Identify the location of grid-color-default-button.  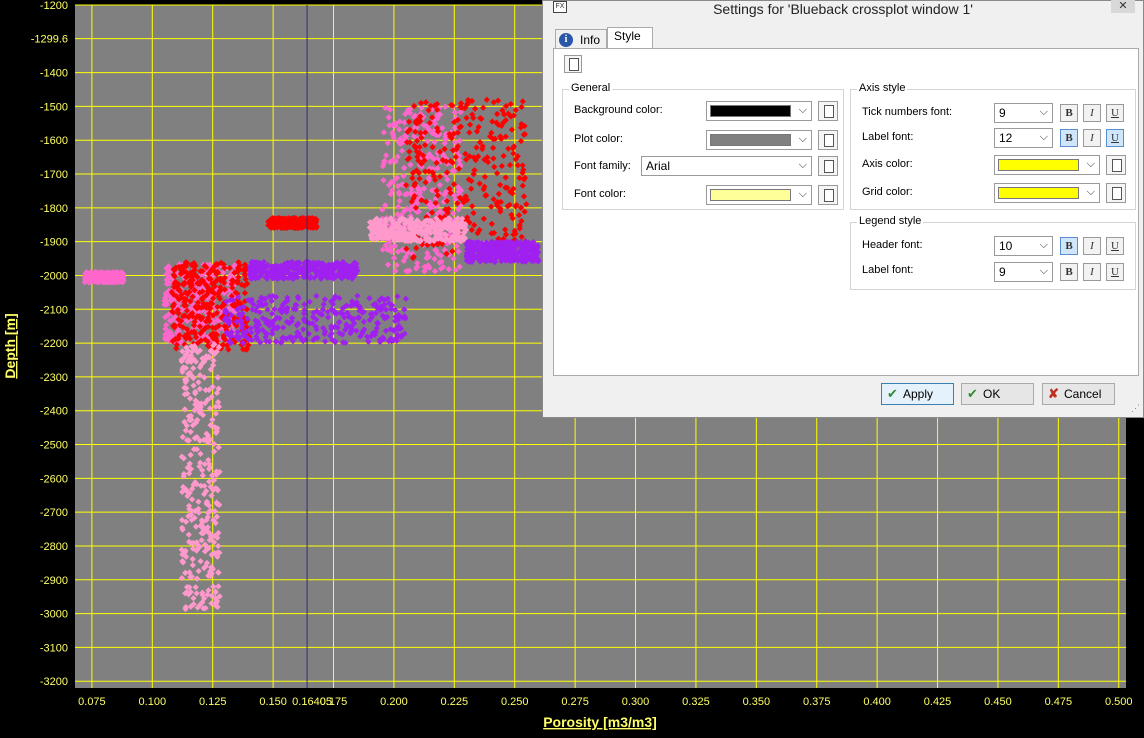
(1116, 193).